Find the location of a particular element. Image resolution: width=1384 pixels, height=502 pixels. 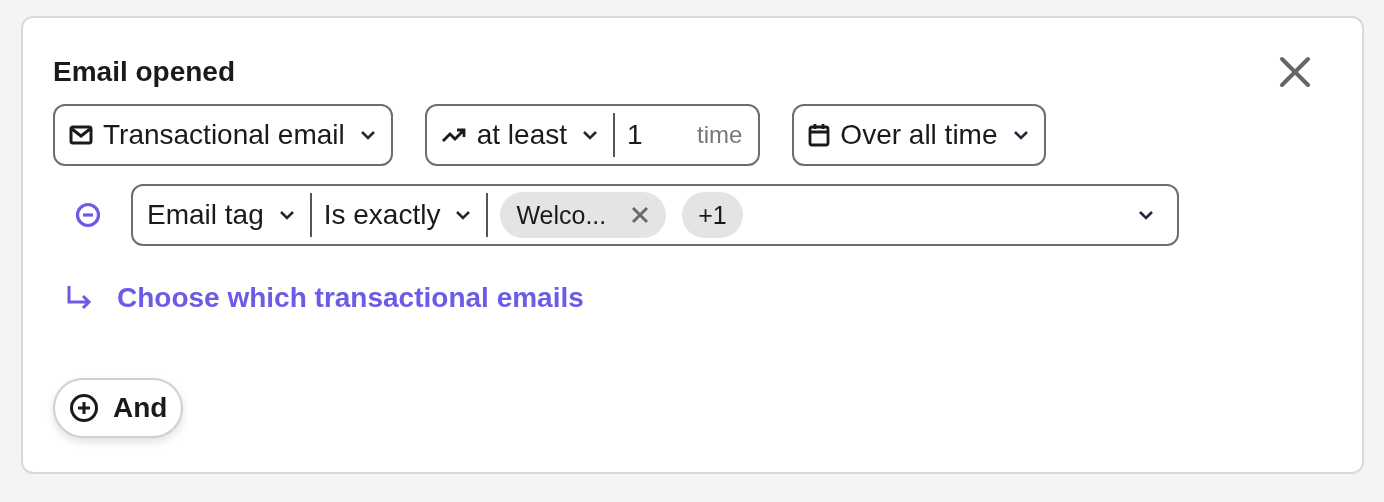

envelope-icon is located at coordinates (81, 135).